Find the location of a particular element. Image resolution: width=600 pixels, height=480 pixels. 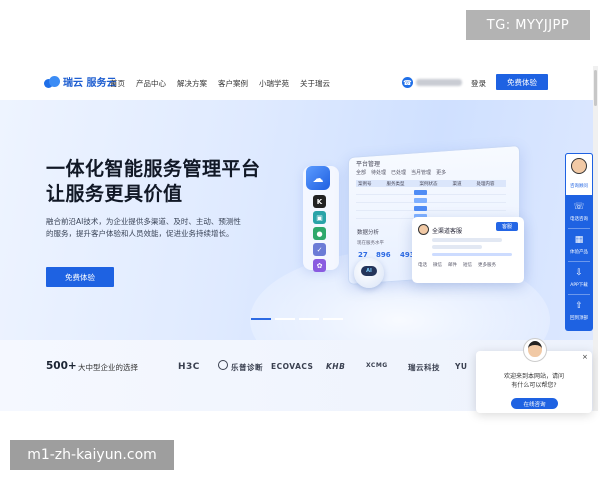

panel-tab: 当月管理 is located at coordinates (421, 173).